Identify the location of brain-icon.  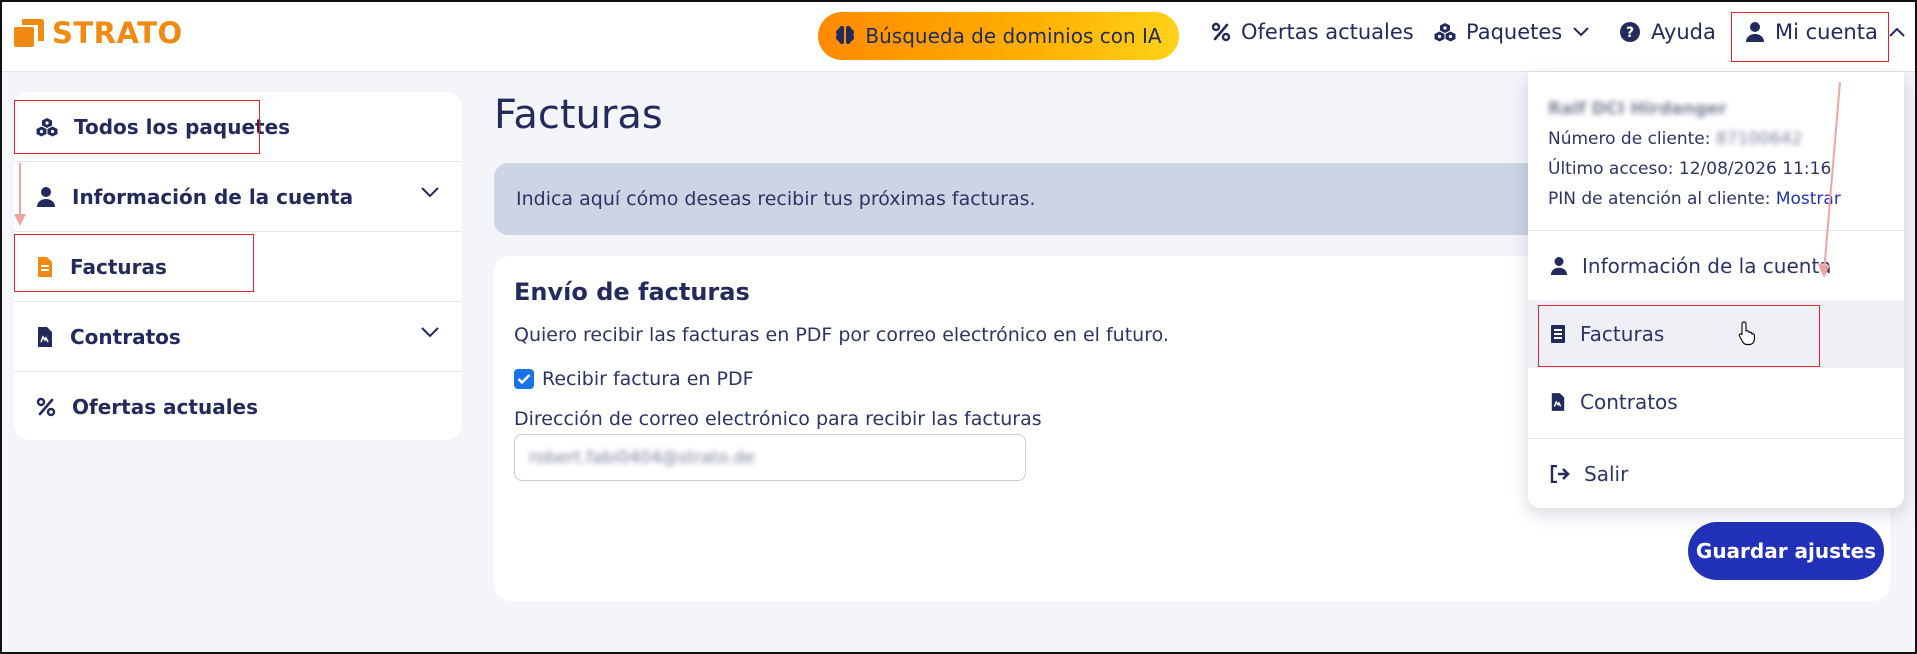
(845, 36).